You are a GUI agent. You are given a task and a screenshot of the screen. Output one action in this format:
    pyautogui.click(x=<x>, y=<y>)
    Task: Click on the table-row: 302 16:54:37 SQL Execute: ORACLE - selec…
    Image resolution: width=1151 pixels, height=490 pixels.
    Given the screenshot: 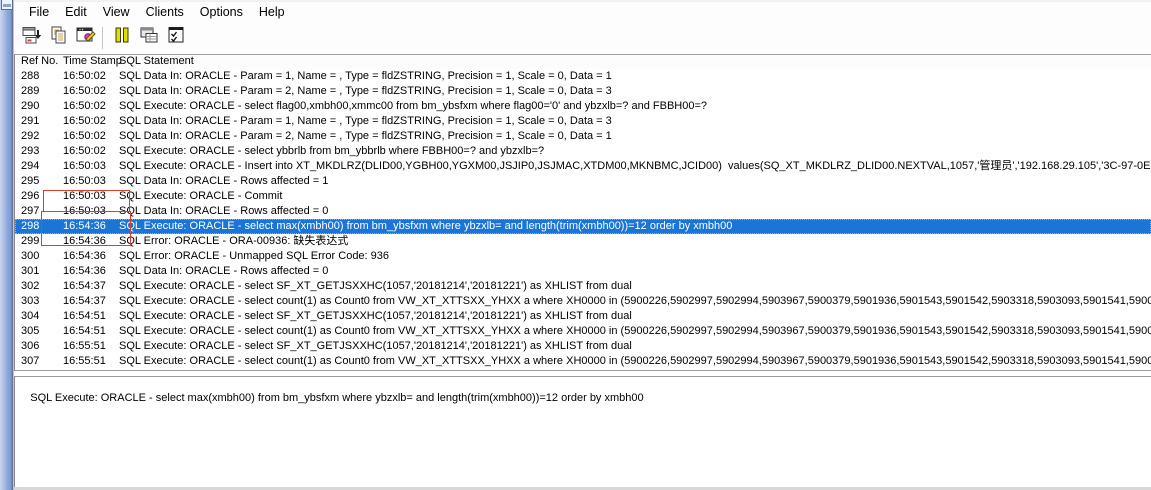 What is the action you would take?
    pyautogui.click(x=583, y=286)
    